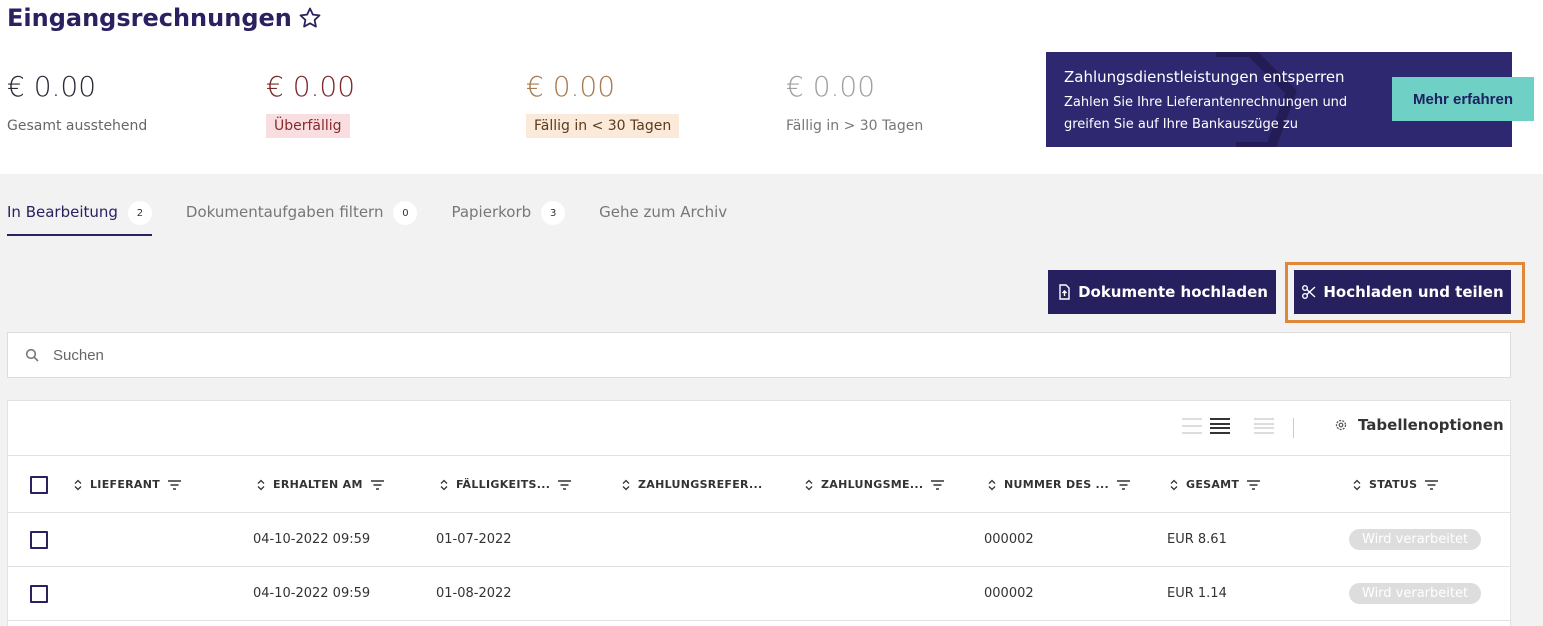 The height and width of the screenshot is (626, 1543). What do you see at coordinates (164, 18) in the screenshot?
I see `page-title: Eingangsrechnungen` at bounding box center [164, 18].